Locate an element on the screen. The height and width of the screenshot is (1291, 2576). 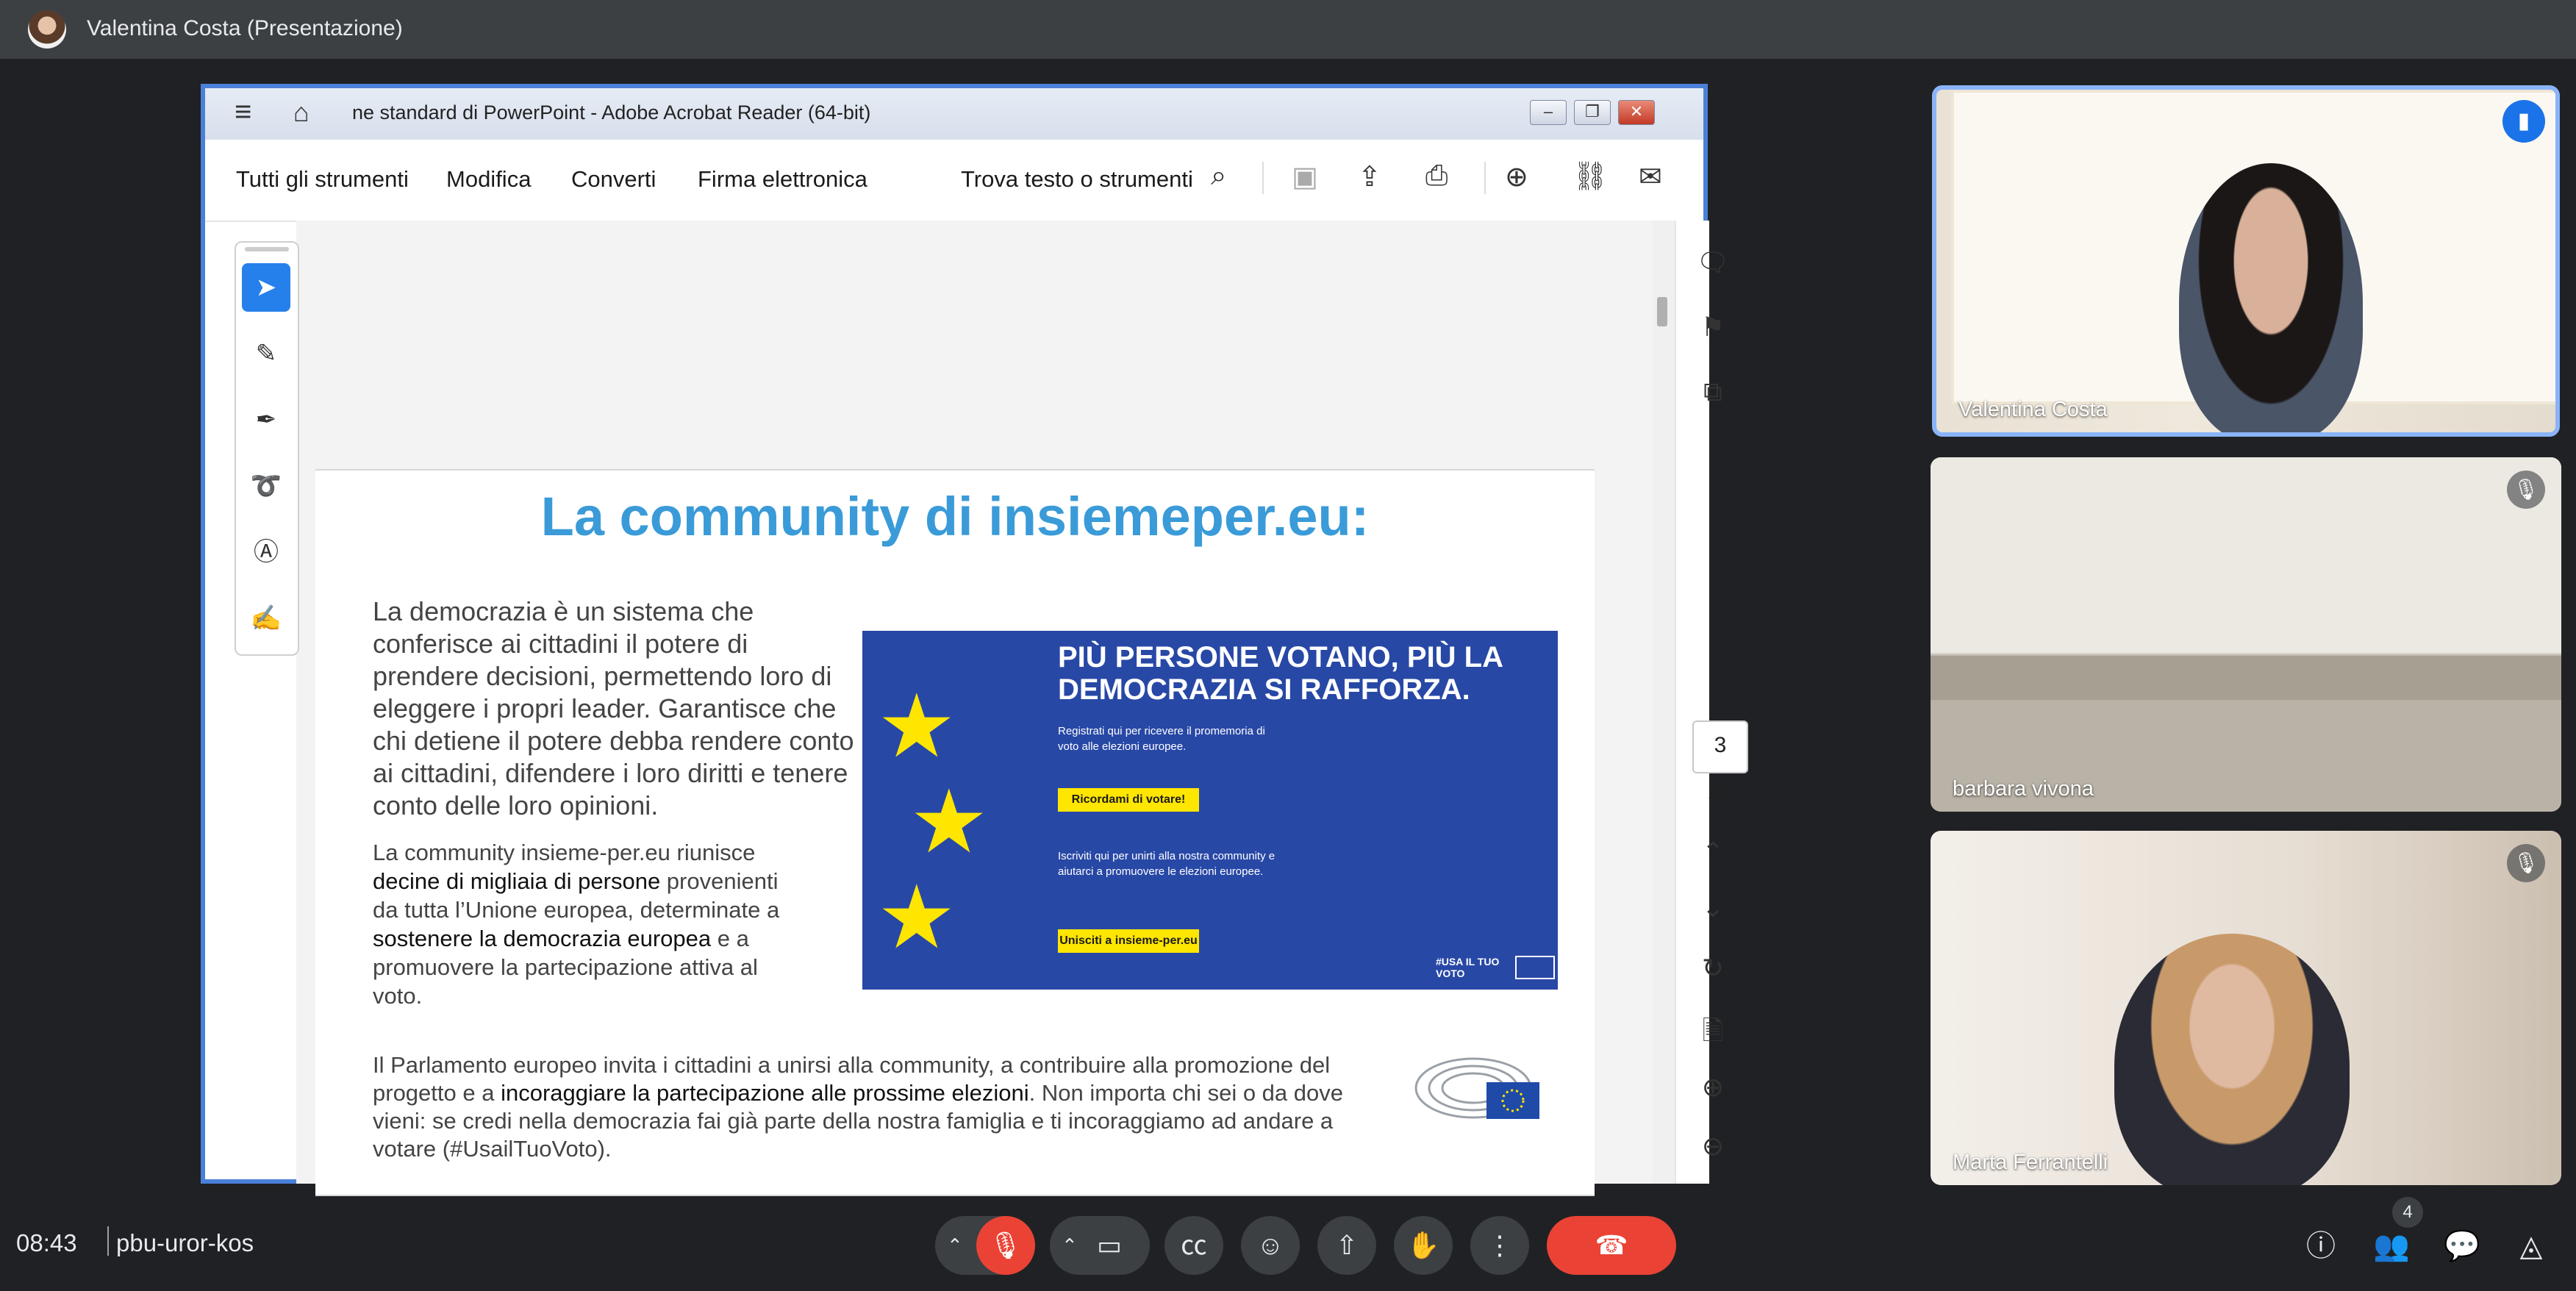
hang-up-icon: ☎ is located at coordinates (1611, 1245).